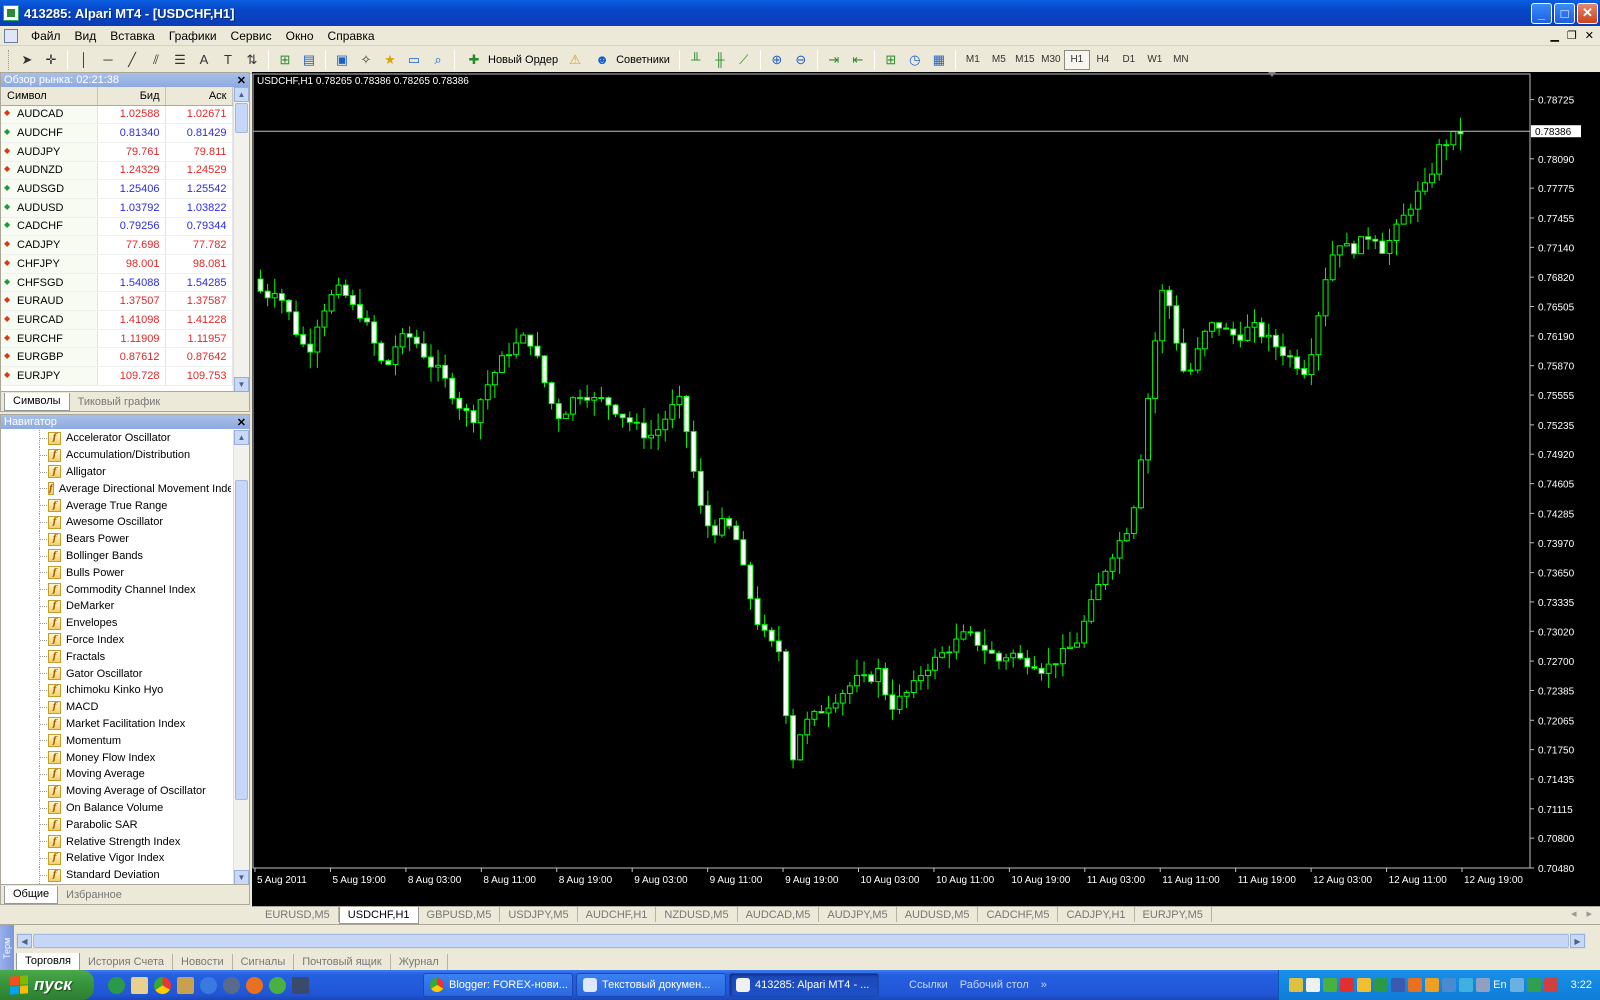 This screenshot has width=1600, height=1000. Describe the element at coordinates (84, 60) in the screenshot. I see `vertical-line-icon: │` at that location.